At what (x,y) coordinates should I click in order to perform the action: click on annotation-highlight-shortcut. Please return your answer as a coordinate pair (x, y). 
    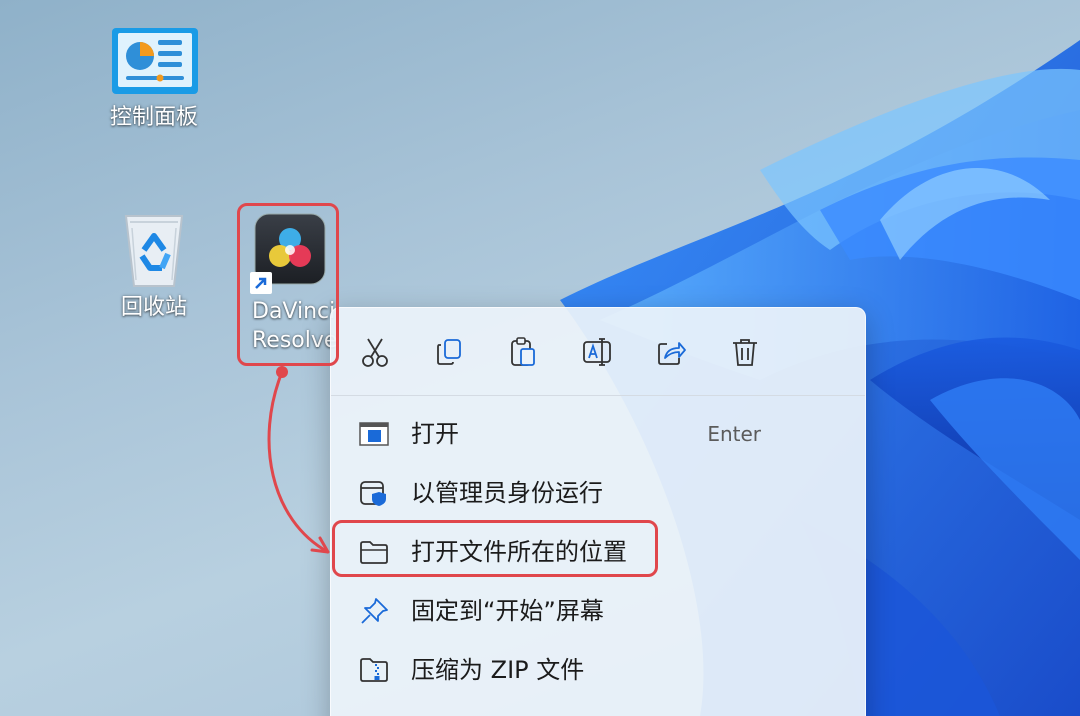
    Looking at the image, I should click on (288, 284).